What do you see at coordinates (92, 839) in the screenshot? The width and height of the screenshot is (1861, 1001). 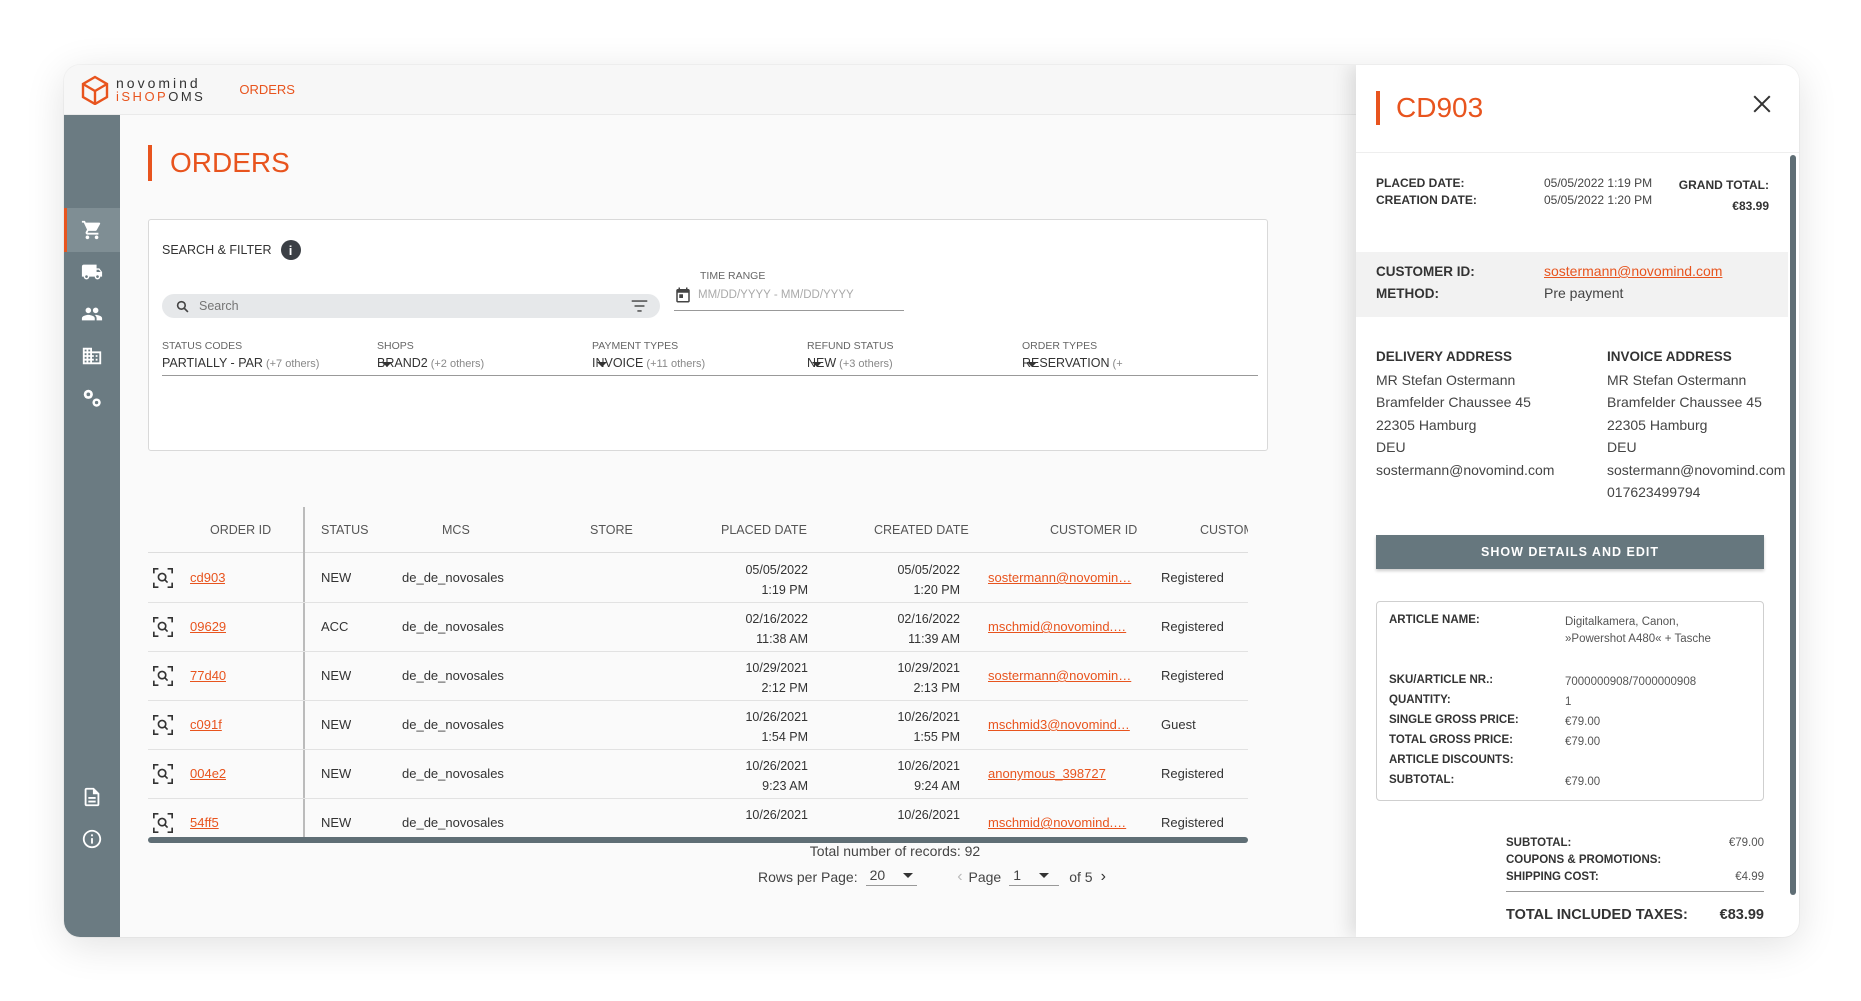 I see `sidebar-item-info` at bounding box center [92, 839].